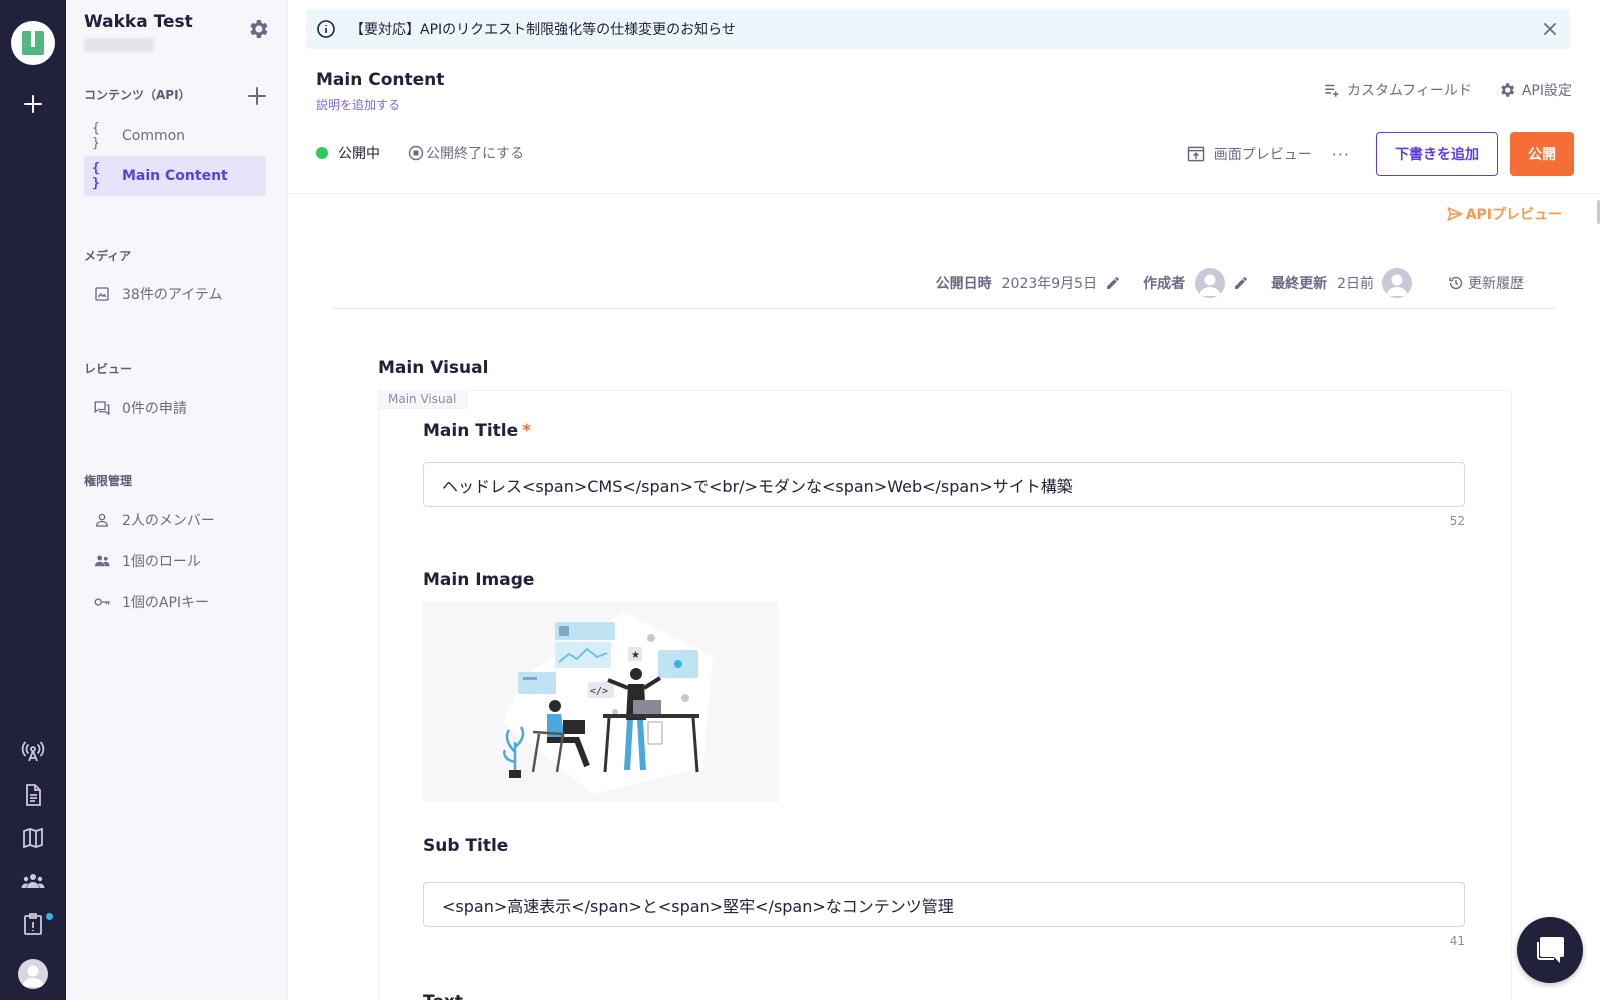 The width and height of the screenshot is (1600, 1000). Describe the element at coordinates (1457, 941) in the screenshot. I see `sub-title-char-count: 41` at that location.